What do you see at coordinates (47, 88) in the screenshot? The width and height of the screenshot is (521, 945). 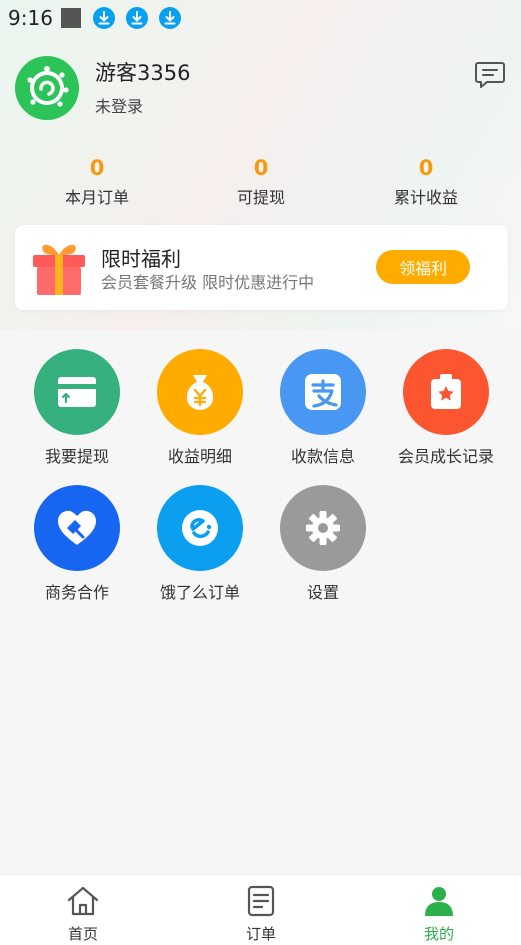 I see `avatar` at bounding box center [47, 88].